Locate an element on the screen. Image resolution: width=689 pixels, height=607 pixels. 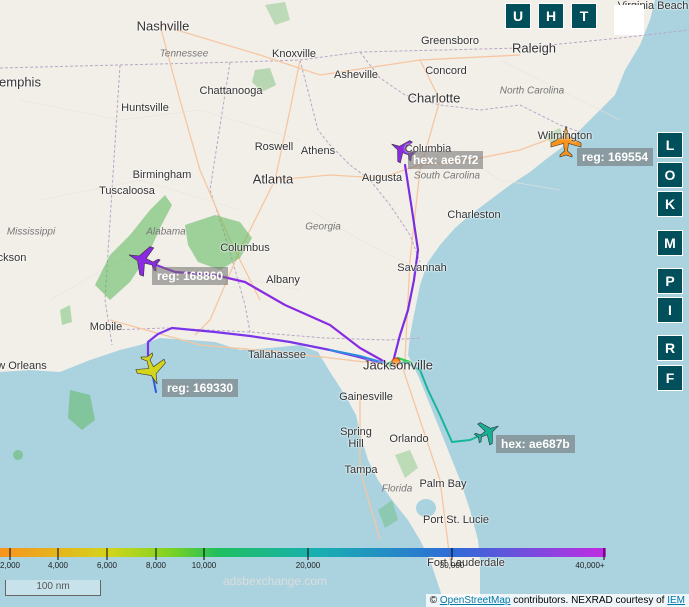
city-label: Columbus is located at coordinates (245, 248).